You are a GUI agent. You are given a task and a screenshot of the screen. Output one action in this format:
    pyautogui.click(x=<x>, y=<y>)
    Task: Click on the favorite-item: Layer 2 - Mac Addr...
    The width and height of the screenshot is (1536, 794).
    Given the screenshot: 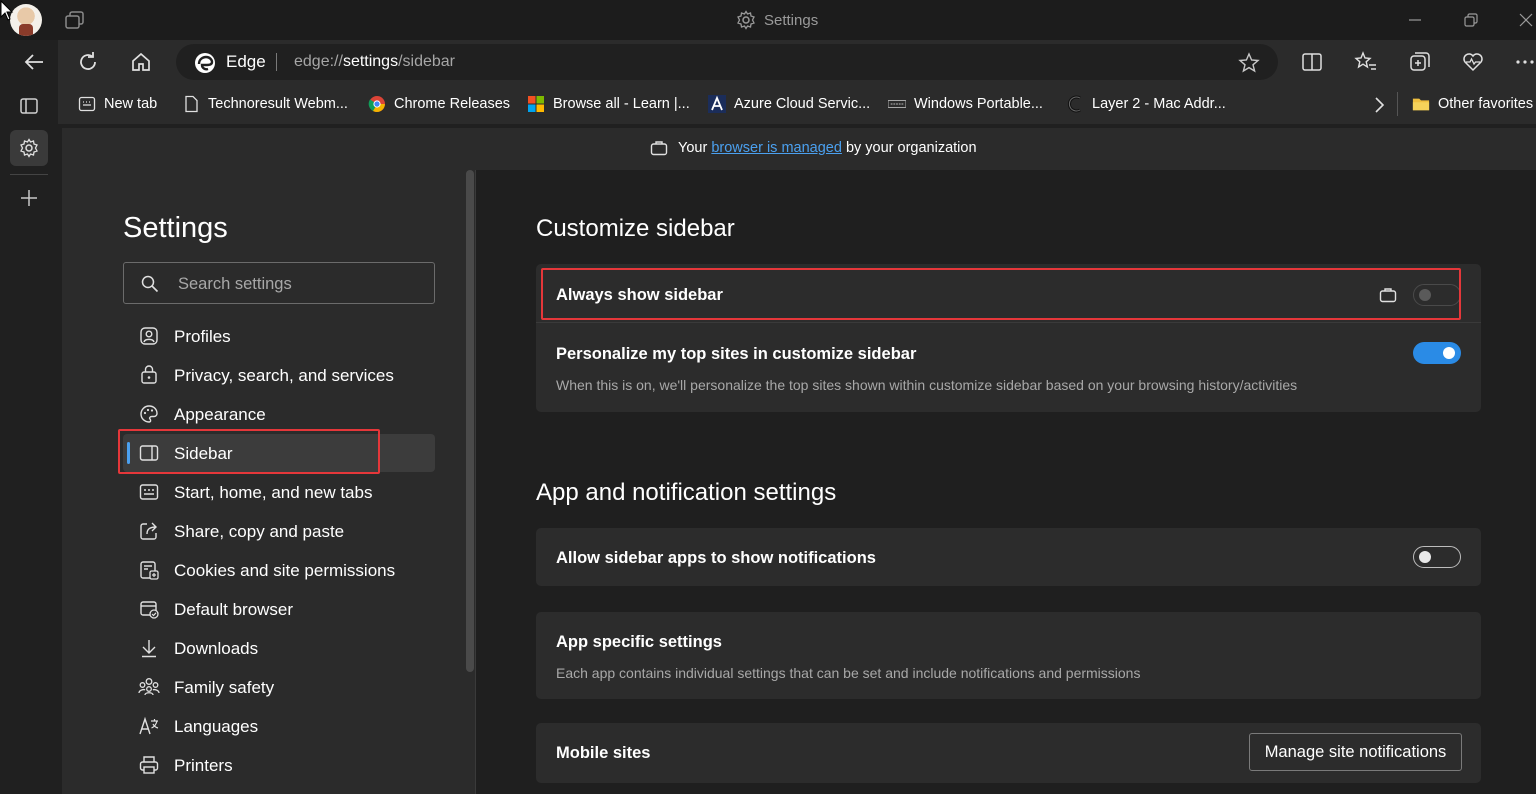 What is the action you would take?
    pyautogui.click(x=1146, y=104)
    